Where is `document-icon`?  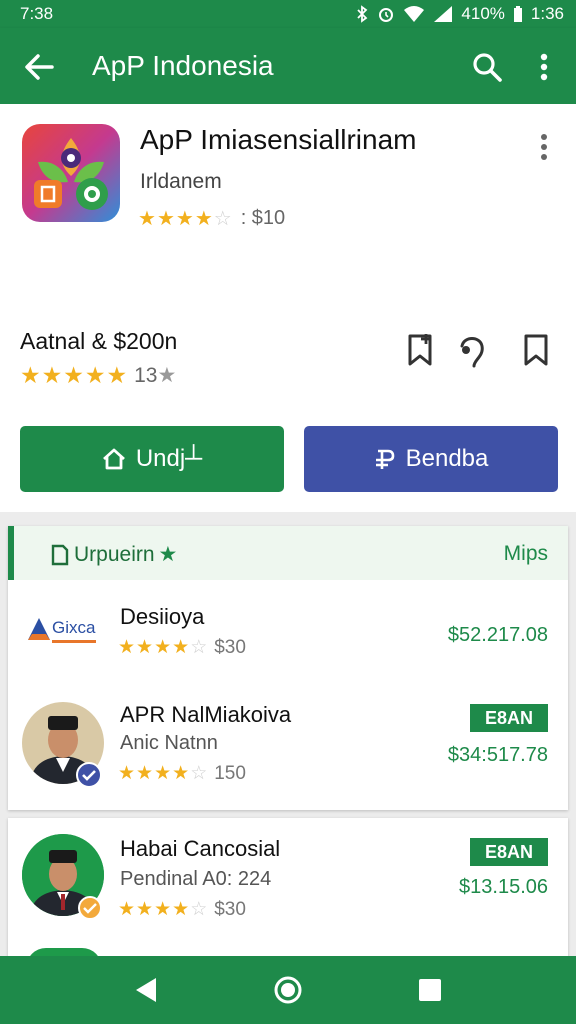
document-icon is located at coordinates (60, 554).